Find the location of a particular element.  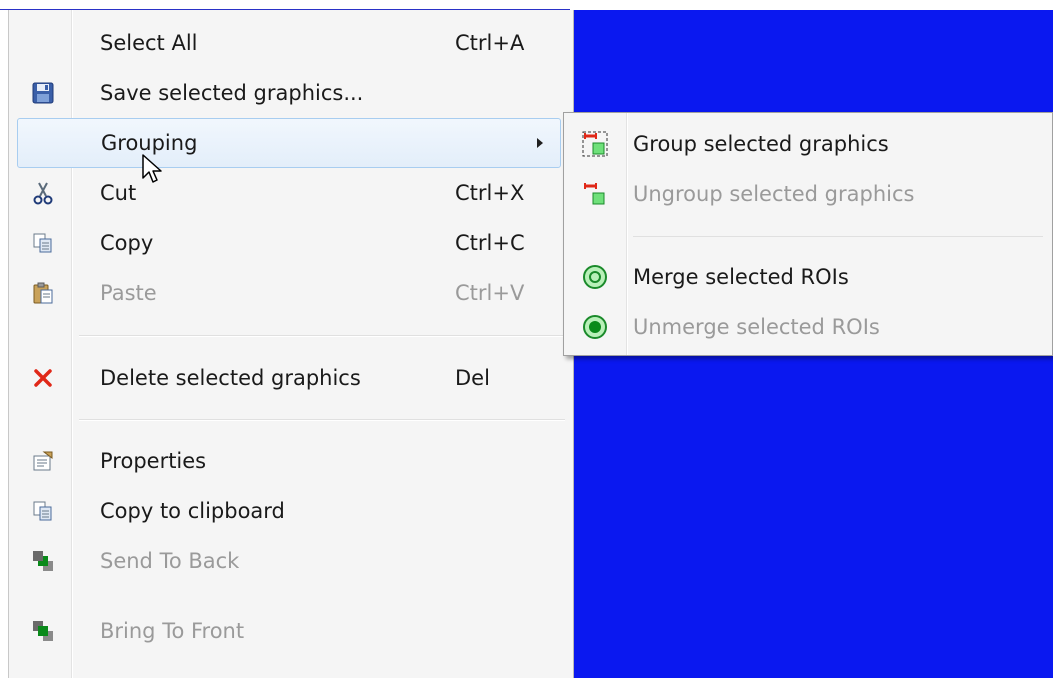

menu-item-label: Delete selected graphics is located at coordinates (230, 378).